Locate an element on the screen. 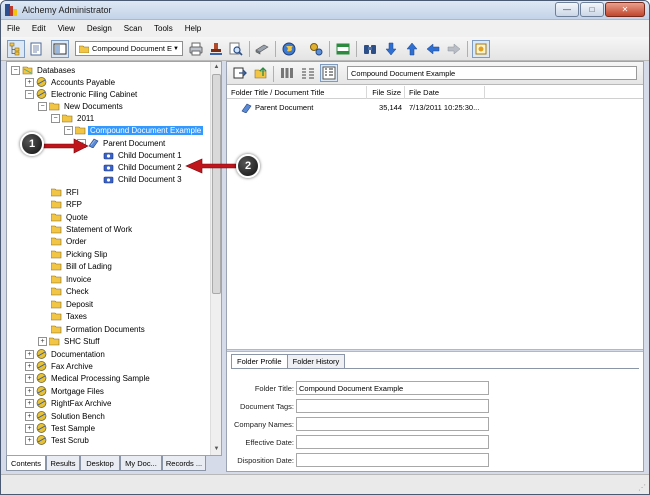 The width and height of the screenshot is (650, 495). tab-folder-profile: Folder Profile is located at coordinates (259, 361).